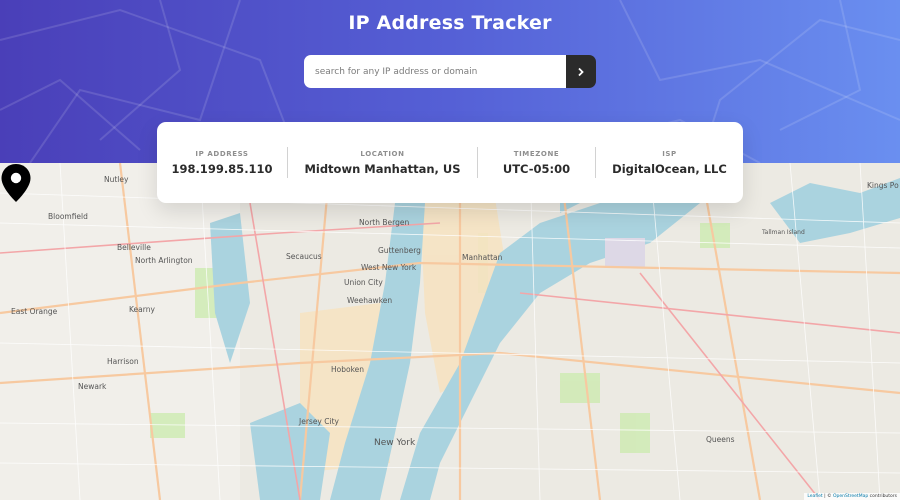 The image size is (900, 500). What do you see at coordinates (134, 247) in the screenshot?
I see `map-label: Belleville` at bounding box center [134, 247].